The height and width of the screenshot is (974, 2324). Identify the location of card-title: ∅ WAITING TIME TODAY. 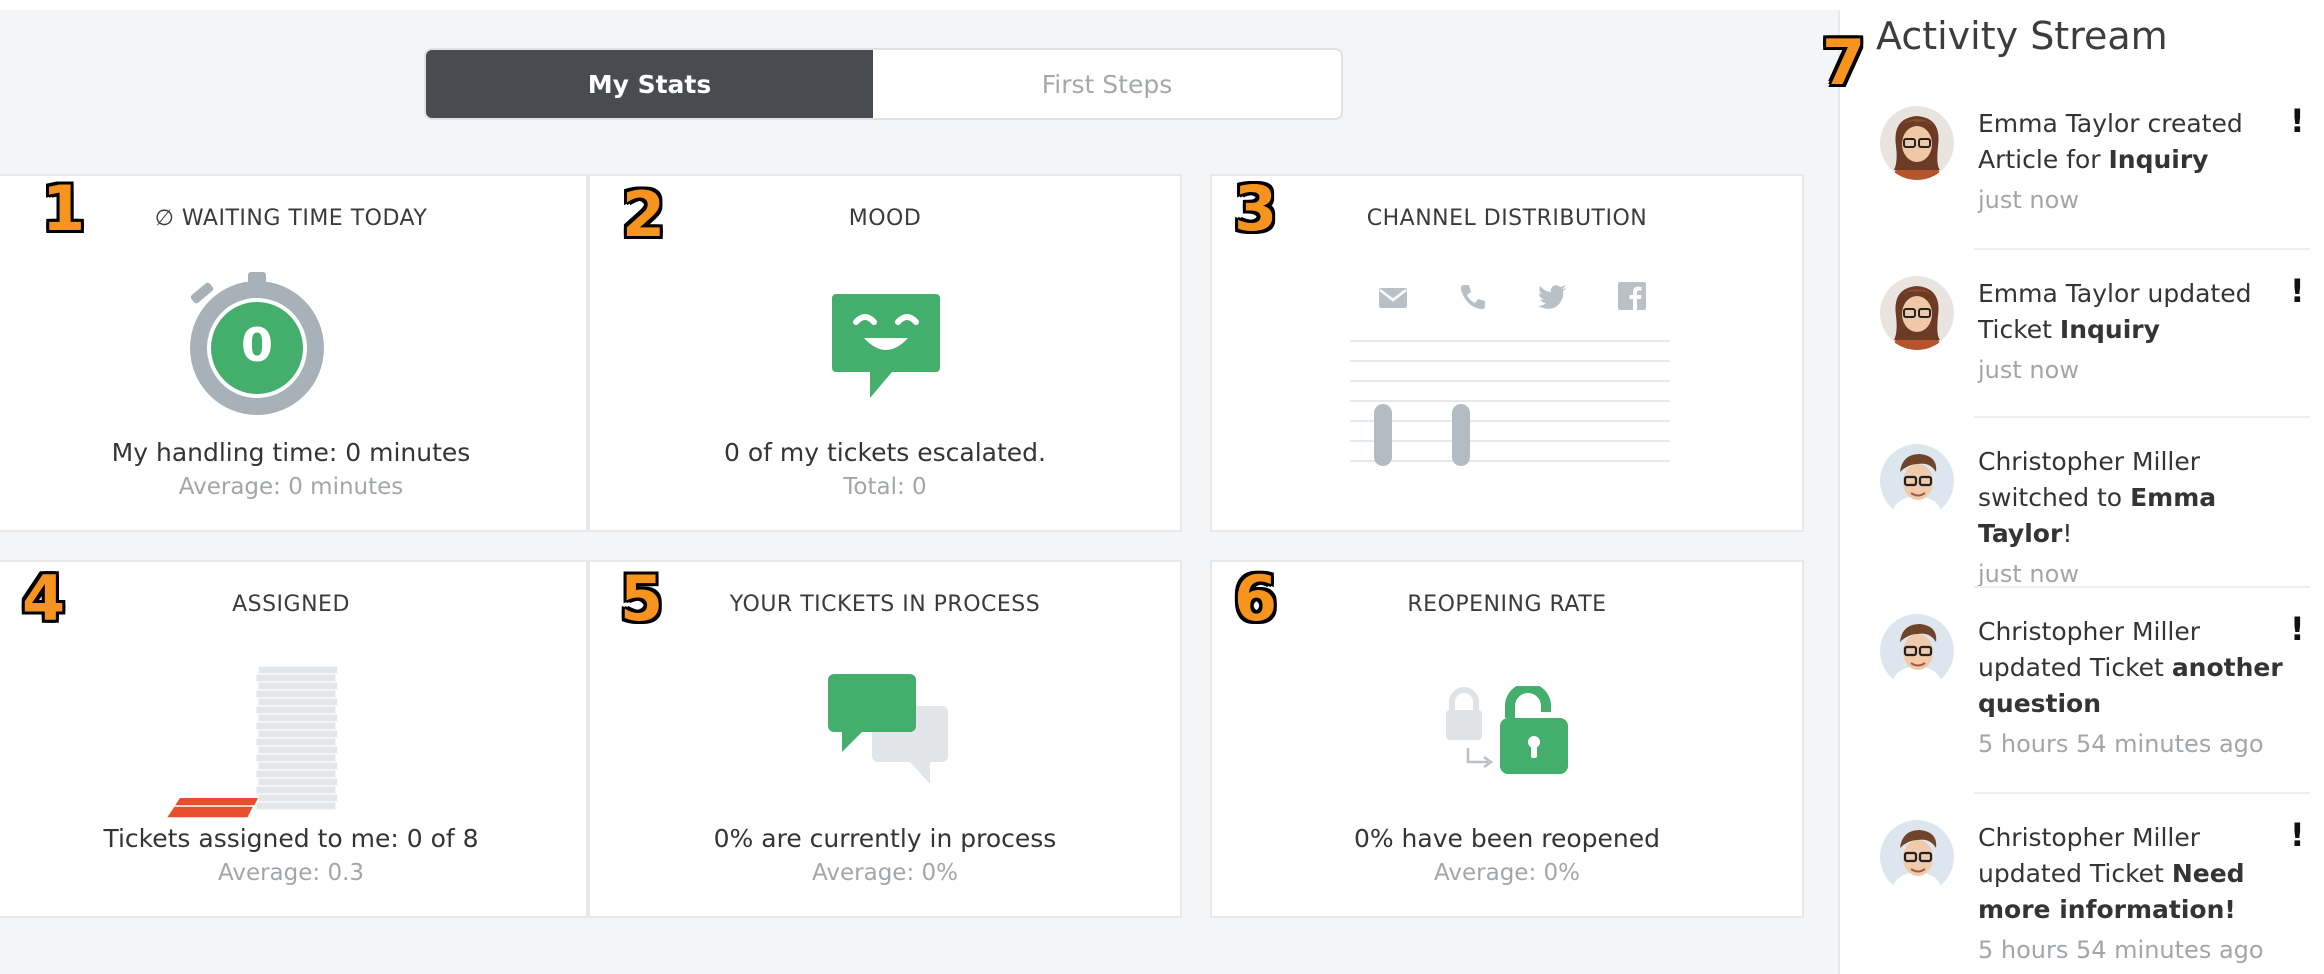
(291, 218).